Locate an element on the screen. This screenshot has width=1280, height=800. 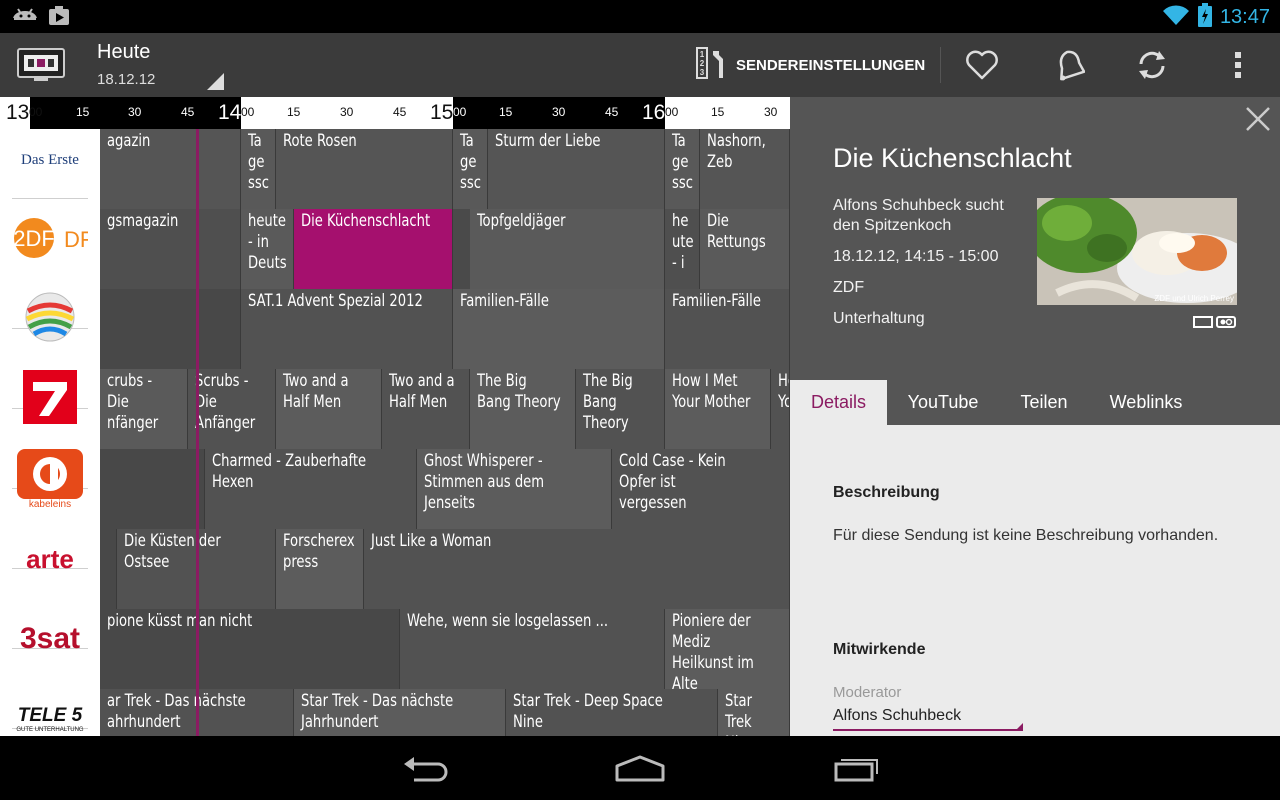
channel-kabeleins: kabeleins is located at coordinates (50, 479).